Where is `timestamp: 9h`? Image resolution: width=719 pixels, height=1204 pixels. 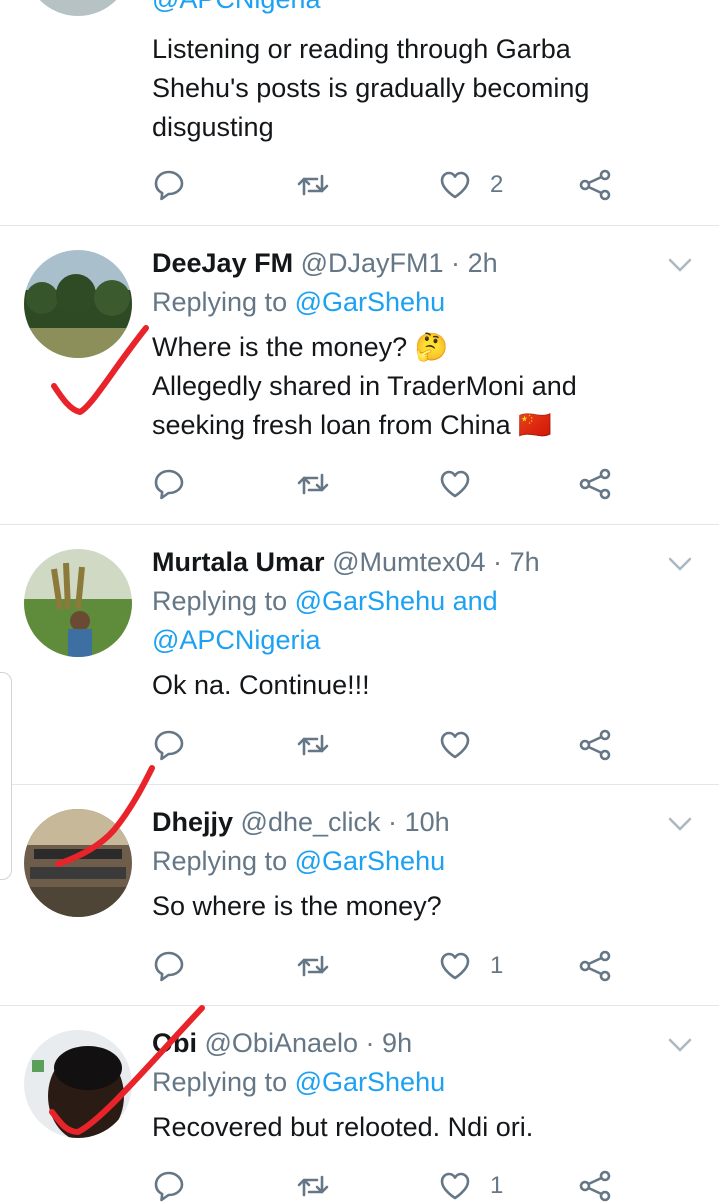
timestamp: 9h is located at coordinates (397, 1043).